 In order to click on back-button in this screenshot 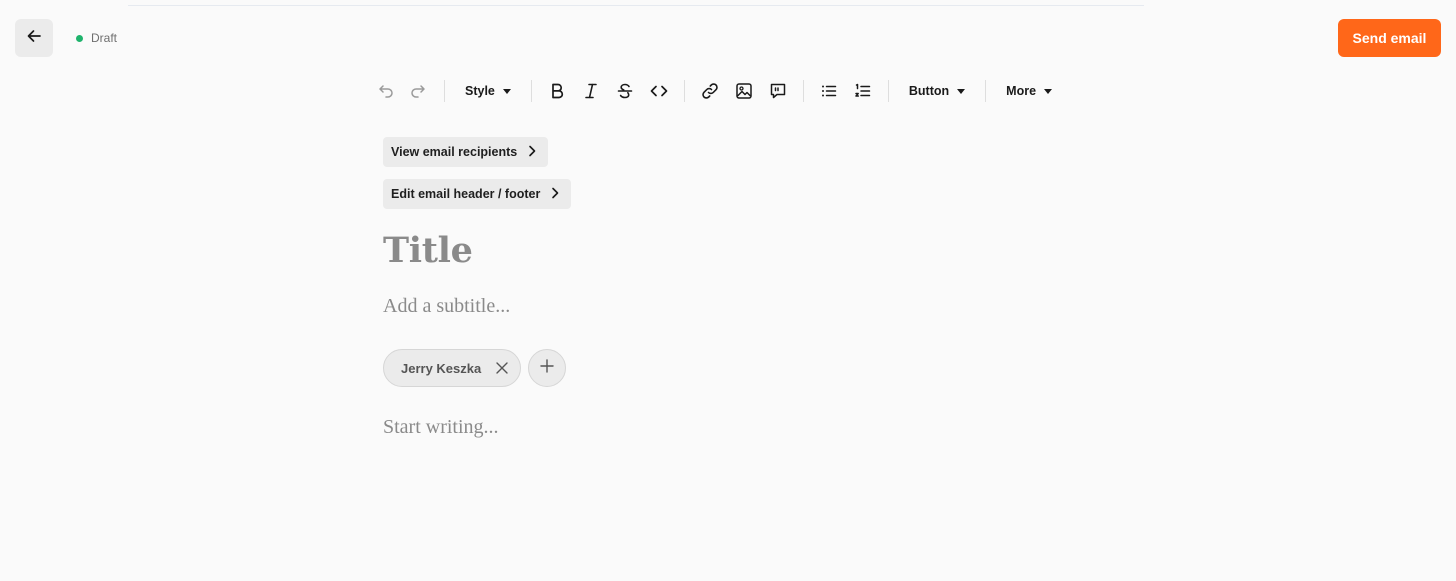, I will do `click(34, 38)`.